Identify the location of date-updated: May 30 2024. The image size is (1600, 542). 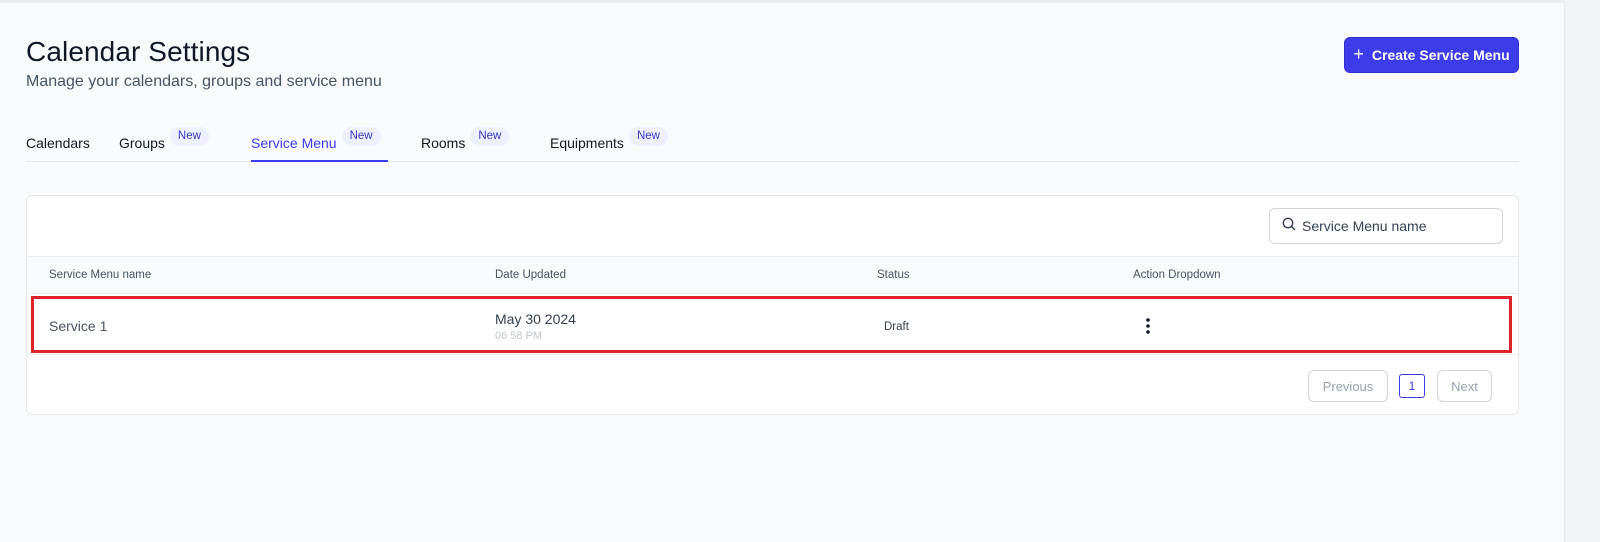
(535, 319).